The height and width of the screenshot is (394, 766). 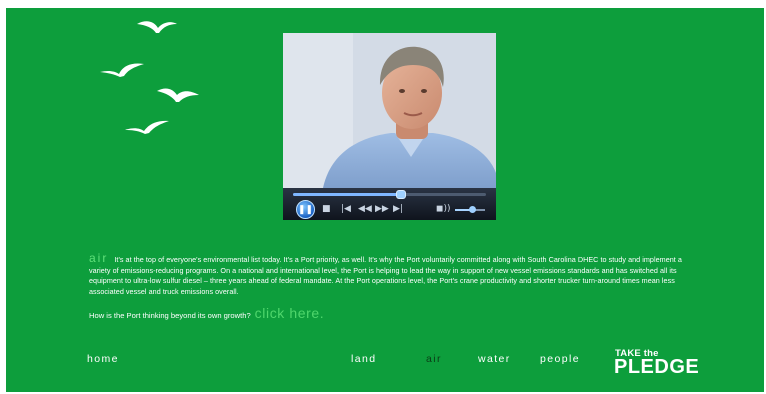 I want to click on nav-air: air, so click(x=434, y=359).